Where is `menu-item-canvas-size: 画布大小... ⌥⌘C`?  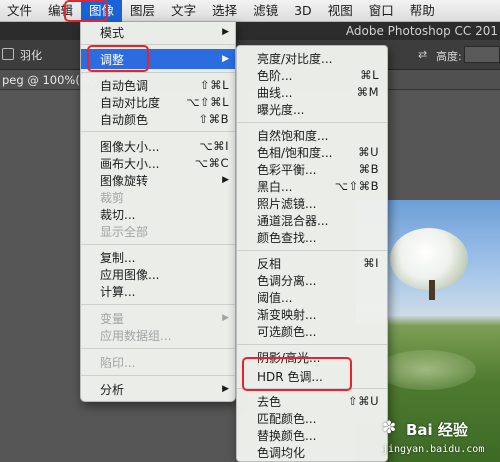 menu-item-canvas-size: 画布大小... ⌥⌘C is located at coordinates (158, 163).